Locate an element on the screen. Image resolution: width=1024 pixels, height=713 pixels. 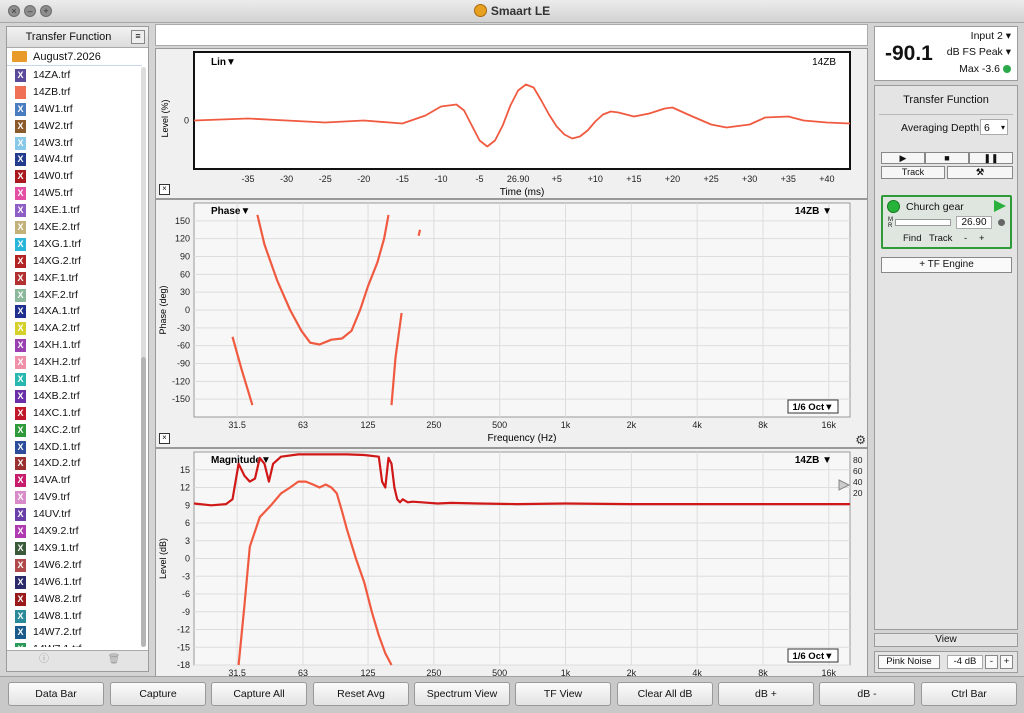
magnitude-trace-selector: 14ZB ▼ is located at coordinates (813, 460).